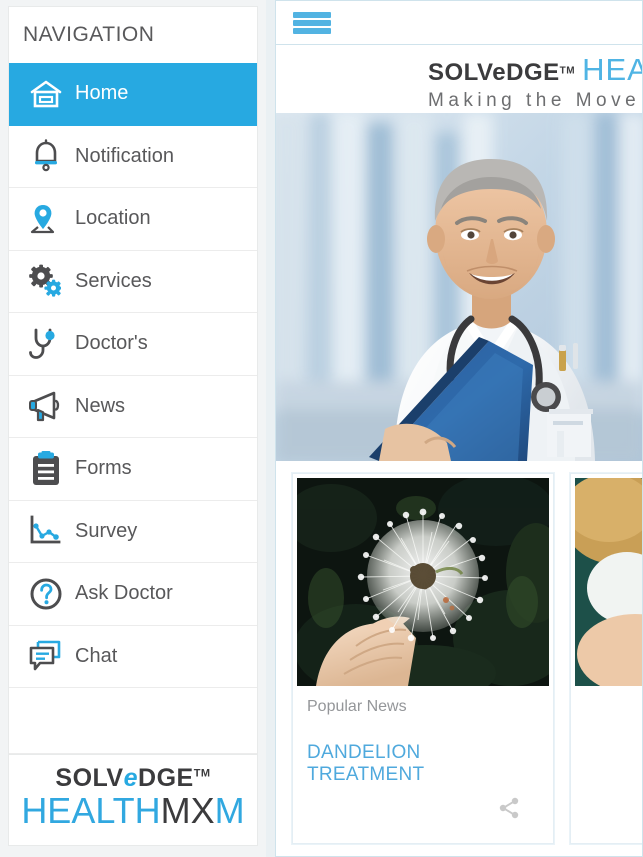 This screenshot has height=857, width=643. I want to click on sidebar-item-chat: Chat, so click(133, 656).